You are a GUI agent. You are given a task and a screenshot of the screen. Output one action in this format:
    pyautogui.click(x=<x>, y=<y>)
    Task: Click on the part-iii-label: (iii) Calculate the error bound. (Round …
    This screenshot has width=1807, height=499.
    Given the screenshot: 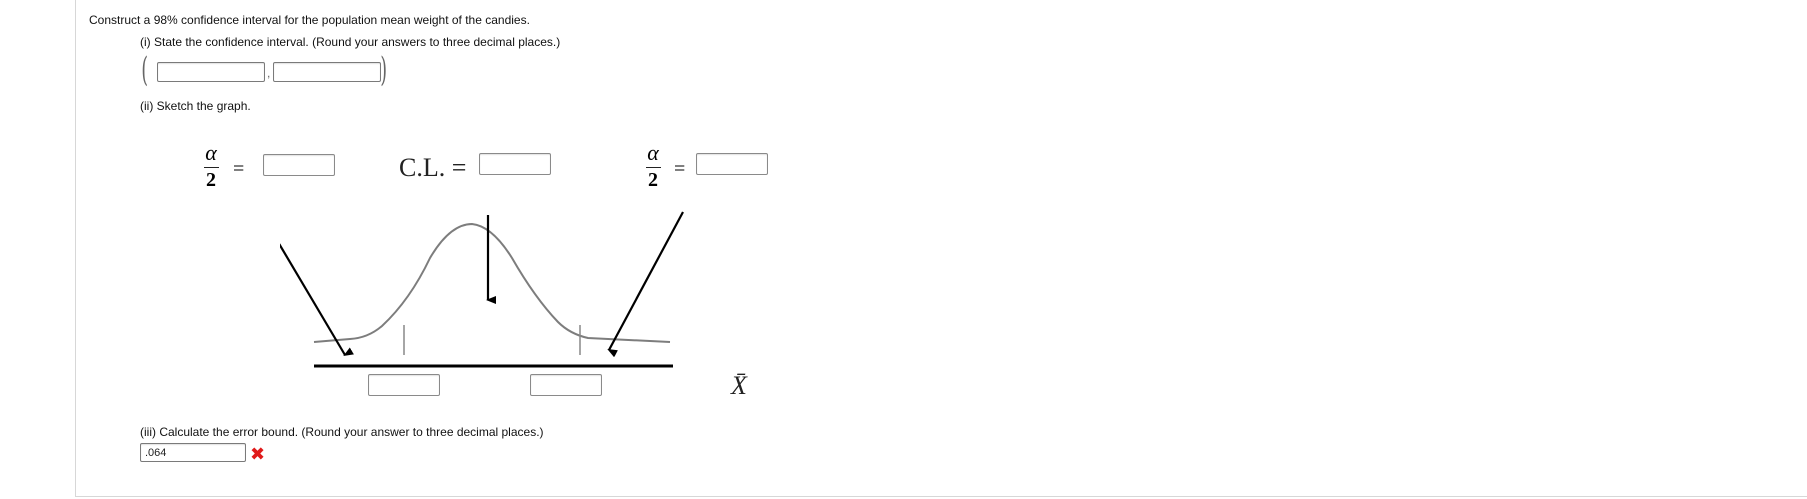 What is the action you would take?
    pyautogui.click(x=342, y=432)
    